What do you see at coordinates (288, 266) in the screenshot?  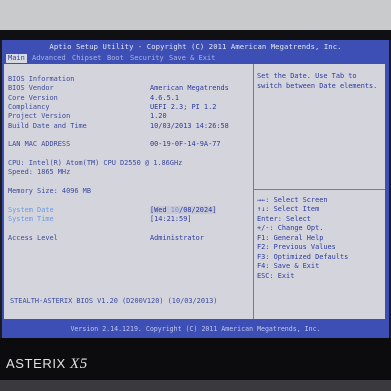 I see `key-f4: F4: Save & Exit` at bounding box center [288, 266].